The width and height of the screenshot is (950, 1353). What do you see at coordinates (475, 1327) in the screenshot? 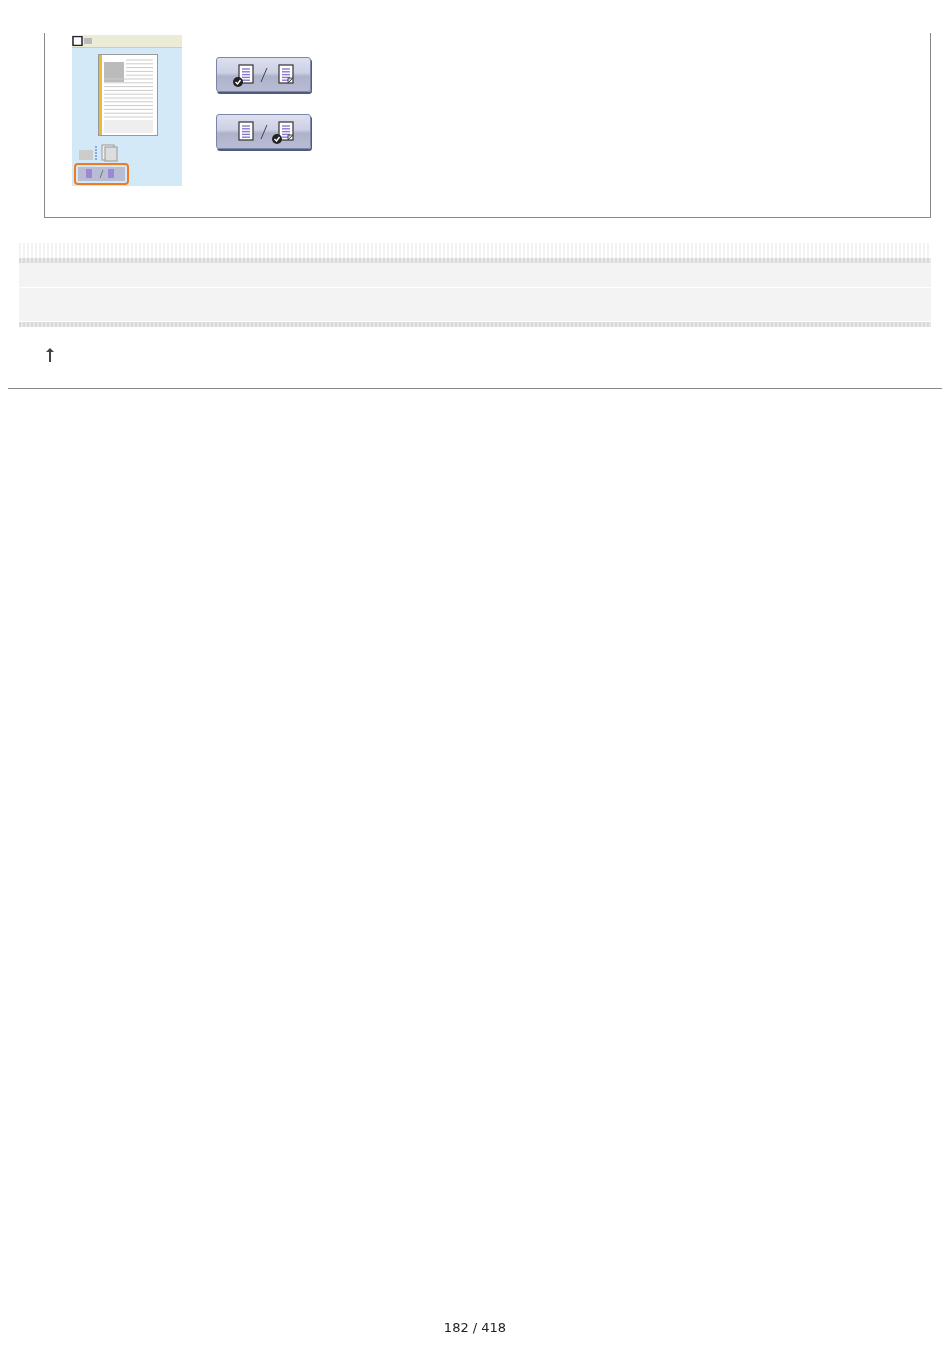
I see `page-number: 182 / 418` at bounding box center [475, 1327].